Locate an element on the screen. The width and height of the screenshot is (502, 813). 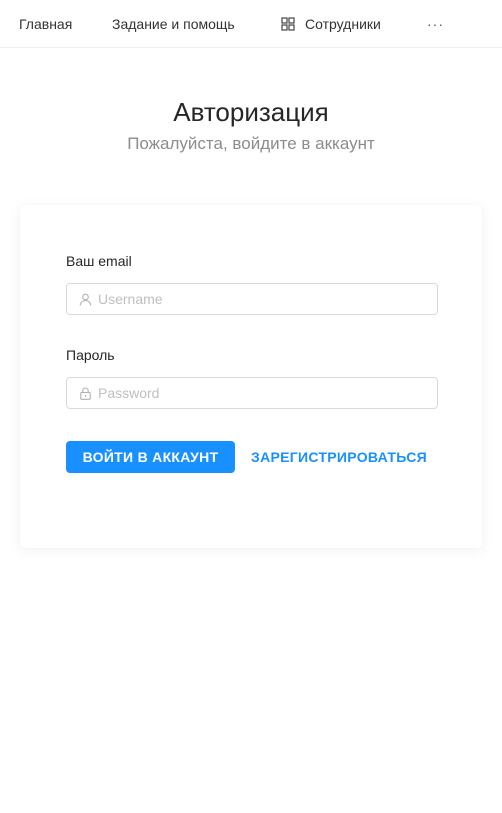
page-title: Авторизация is located at coordinates (251, 112).